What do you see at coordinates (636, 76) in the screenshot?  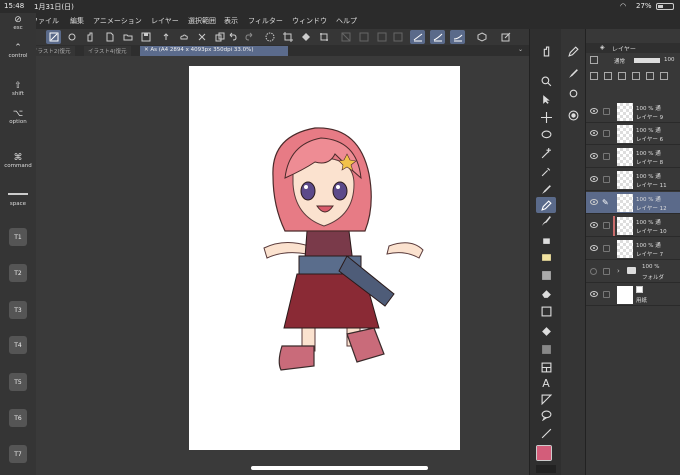 I see `mask-icon` at bounding box center [636, 76].